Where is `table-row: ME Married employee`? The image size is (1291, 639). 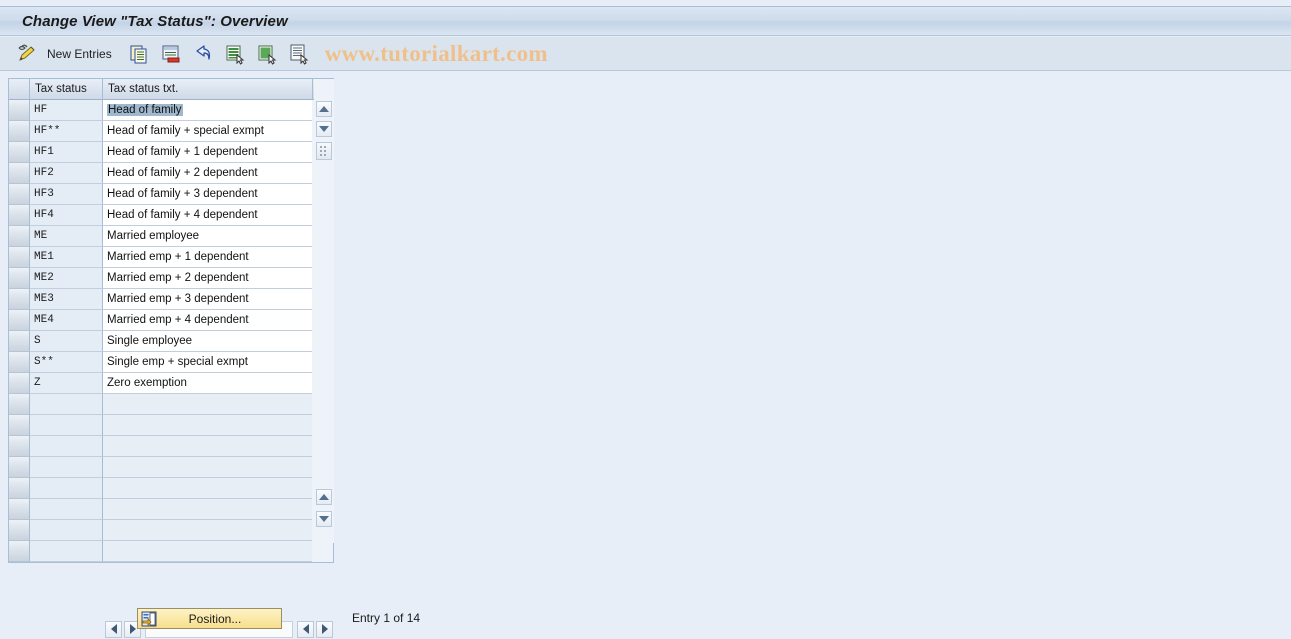 table-row: ME Married employee is located at coordinates (161, 236).